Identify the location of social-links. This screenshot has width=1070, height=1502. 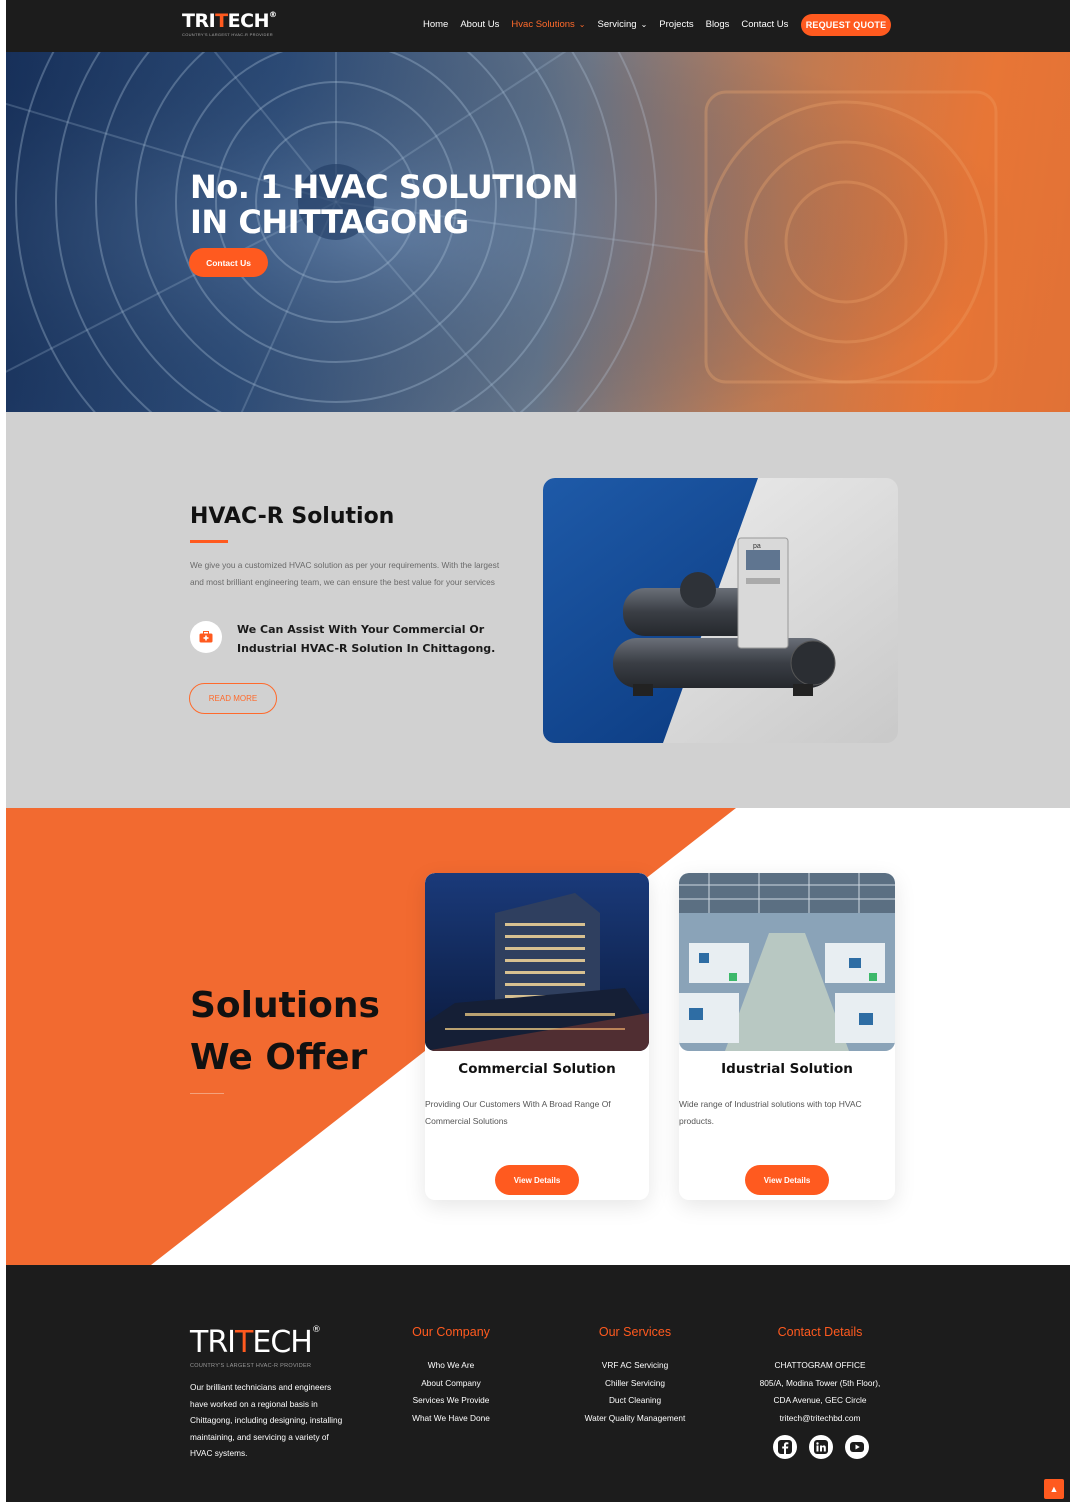
(821, 1447).